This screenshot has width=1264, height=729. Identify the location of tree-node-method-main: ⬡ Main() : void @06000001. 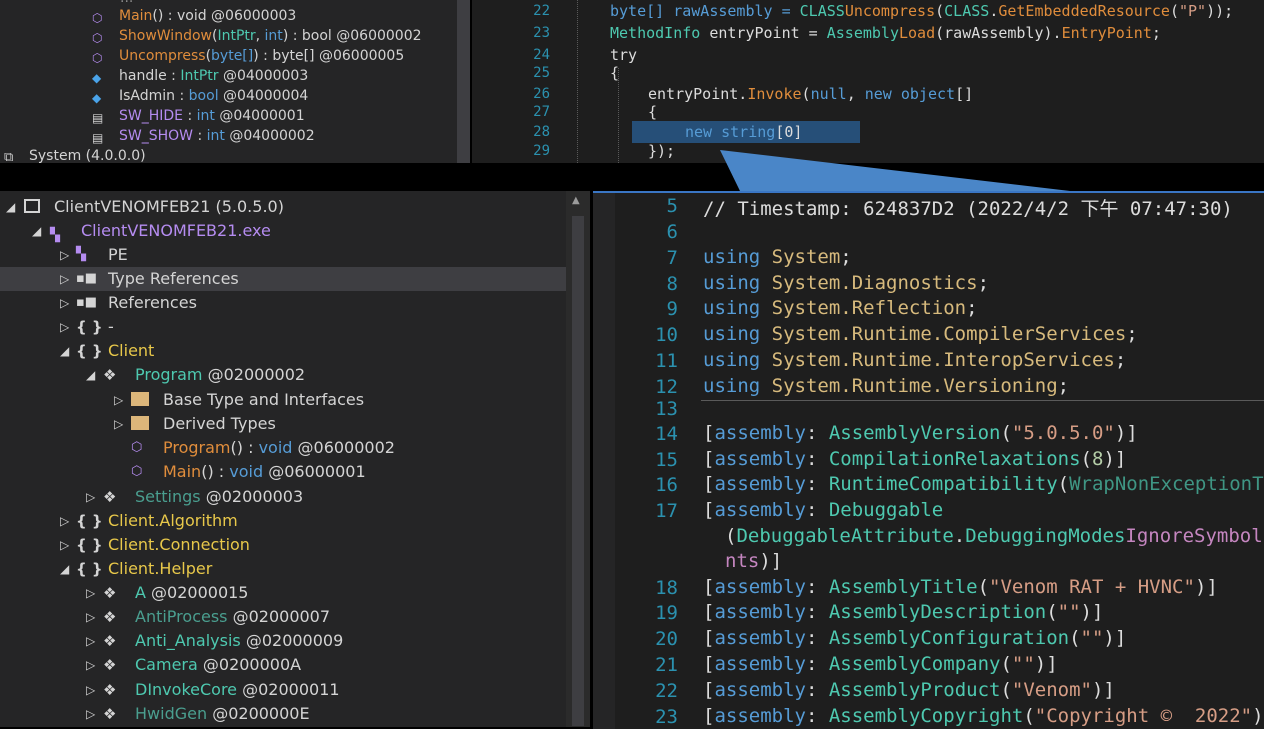
(283, 472).